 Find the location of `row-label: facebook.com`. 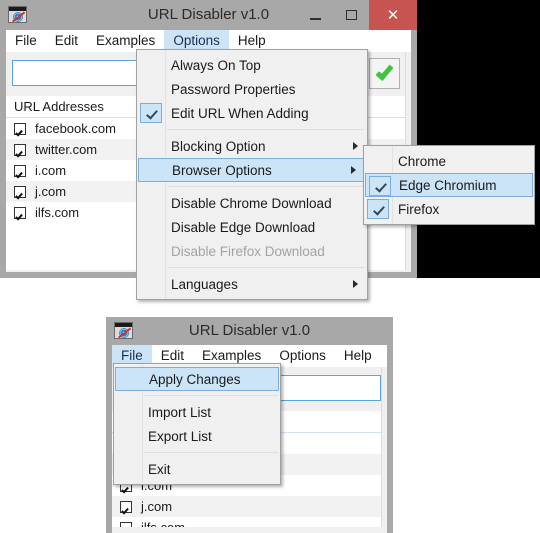

row-label: facebook.com is located at coordinates (75, 128).